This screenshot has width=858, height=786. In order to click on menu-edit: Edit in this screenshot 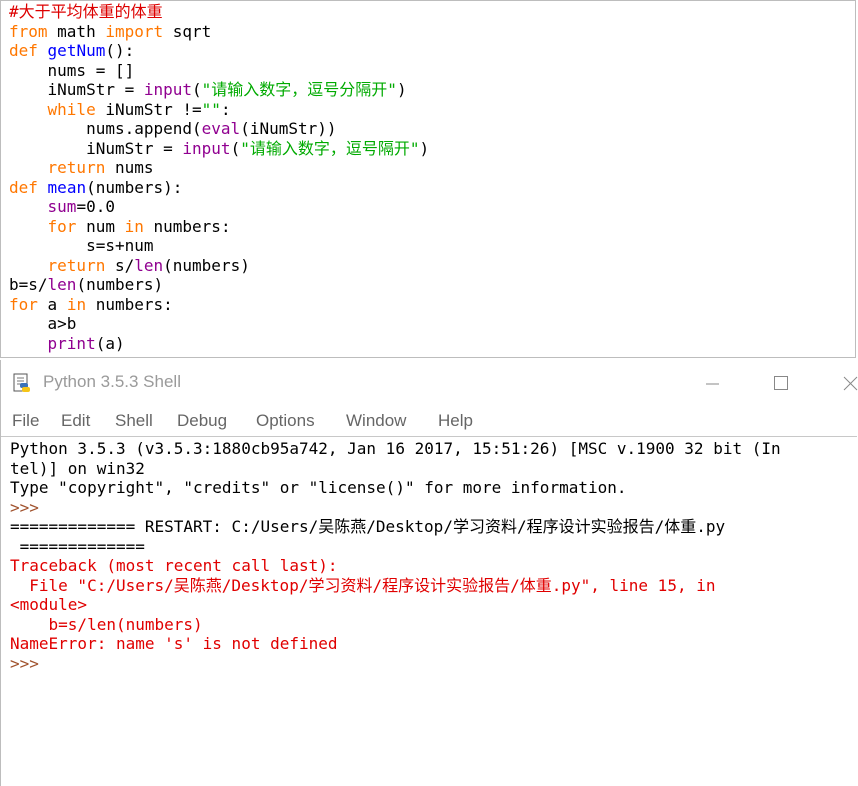, I will do `click(75, 421)`.